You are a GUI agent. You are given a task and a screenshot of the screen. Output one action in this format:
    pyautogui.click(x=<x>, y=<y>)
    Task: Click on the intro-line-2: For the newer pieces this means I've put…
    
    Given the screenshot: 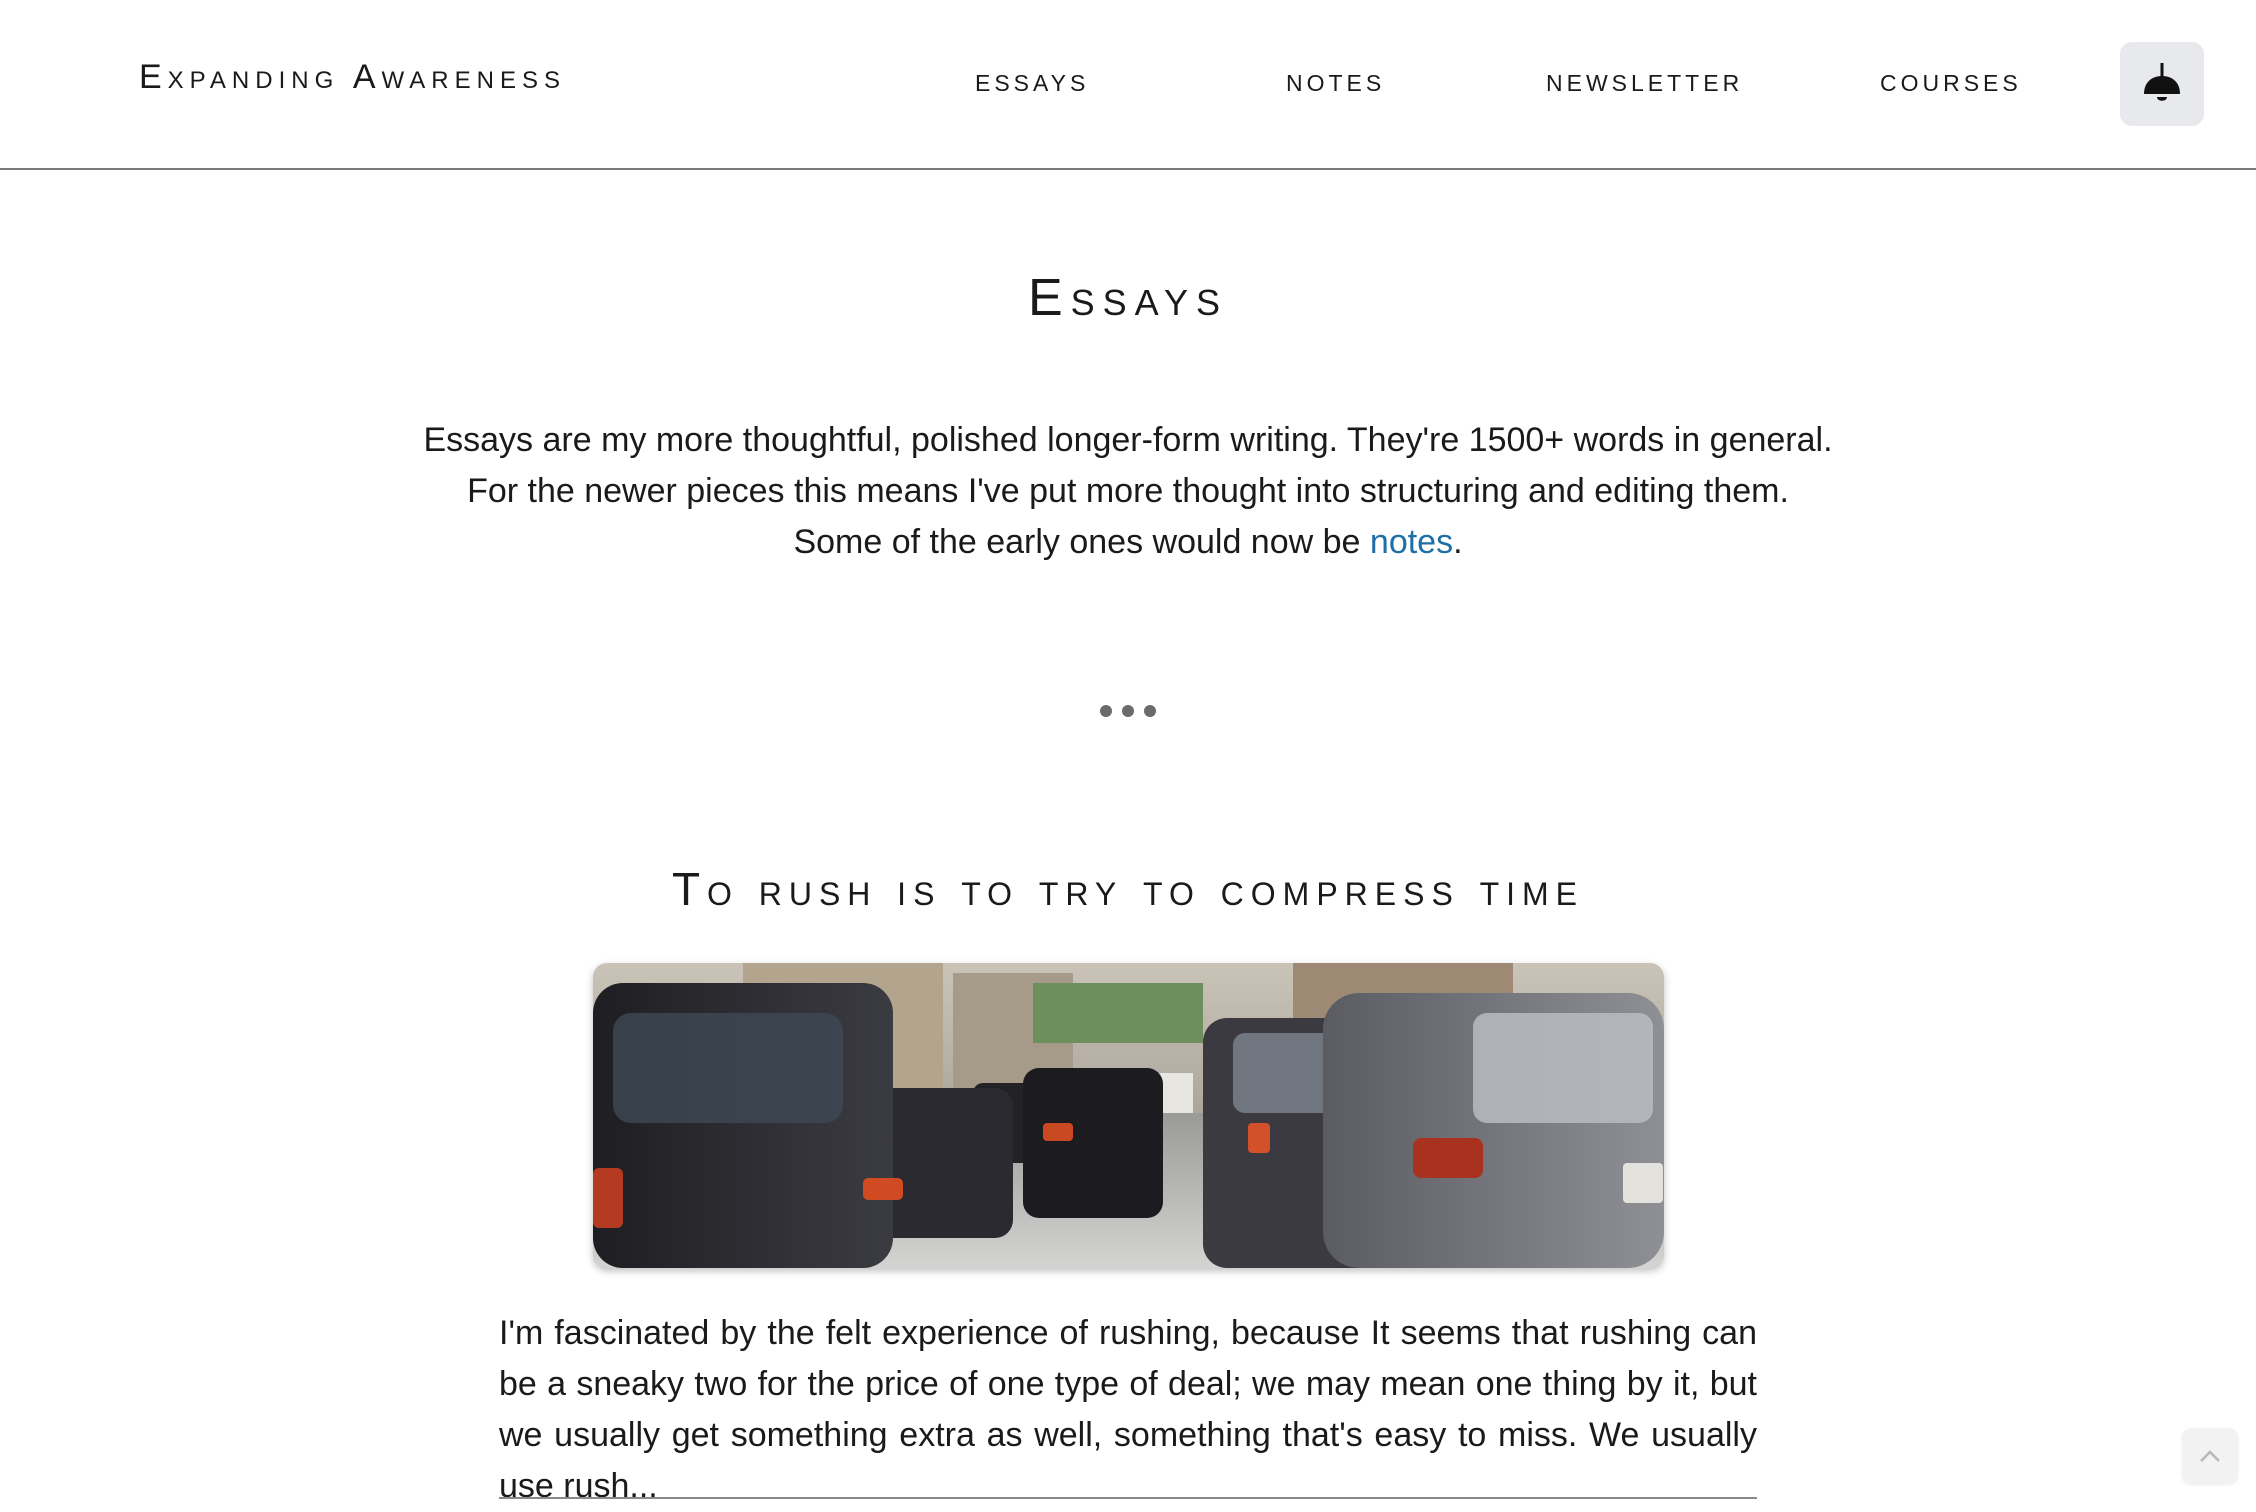 What is the action you would take?
    pyautogui.click(x=1128, y=491)
    